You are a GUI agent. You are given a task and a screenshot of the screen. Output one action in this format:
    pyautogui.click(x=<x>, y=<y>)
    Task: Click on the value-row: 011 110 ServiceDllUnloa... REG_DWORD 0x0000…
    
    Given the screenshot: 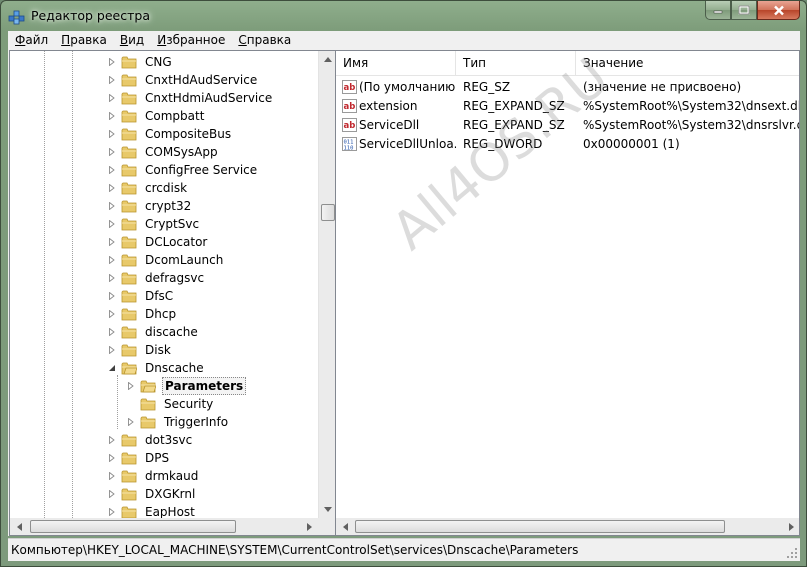 What is the action you would take?
    pyautogui.click(x=567, y=143)
    